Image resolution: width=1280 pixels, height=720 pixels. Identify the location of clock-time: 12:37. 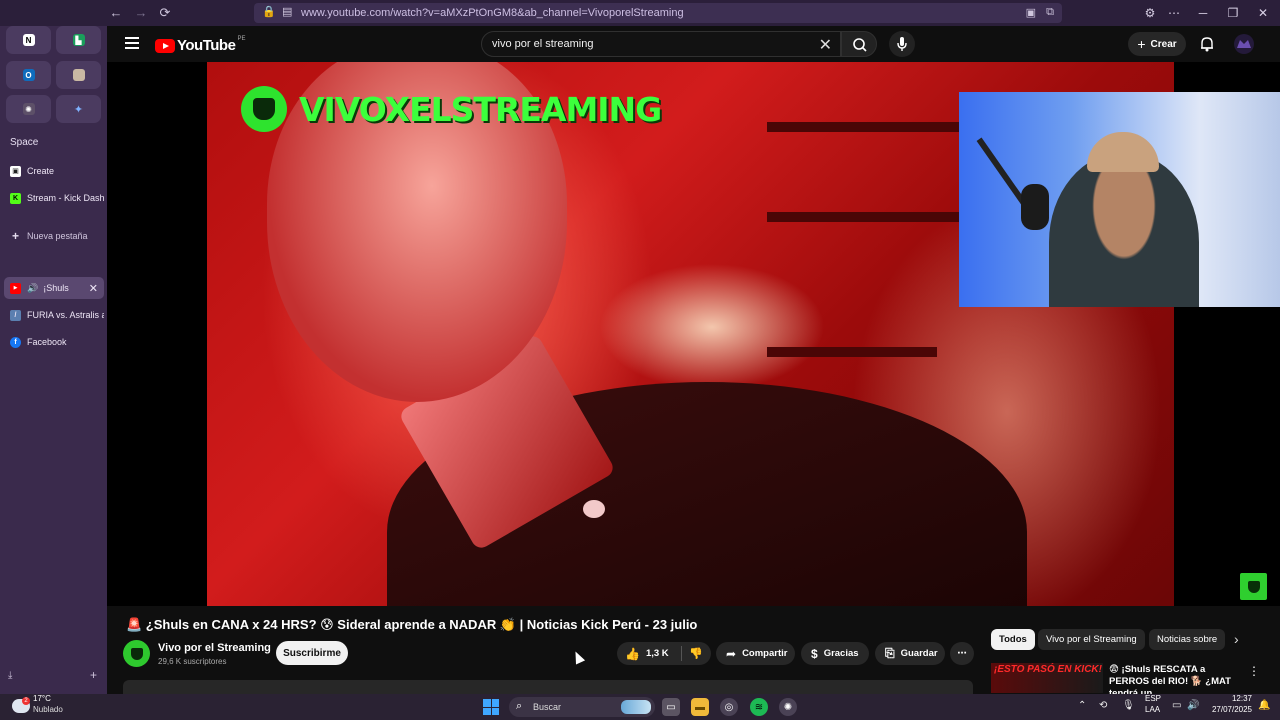
(1231, 698).